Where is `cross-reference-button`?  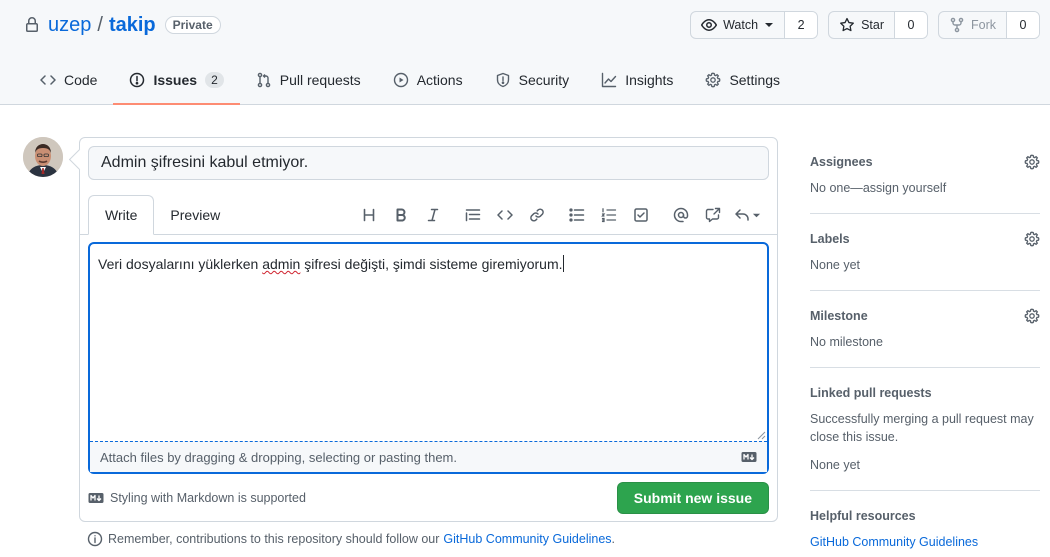
cross-reference-button is located at coordinates (713, 215).